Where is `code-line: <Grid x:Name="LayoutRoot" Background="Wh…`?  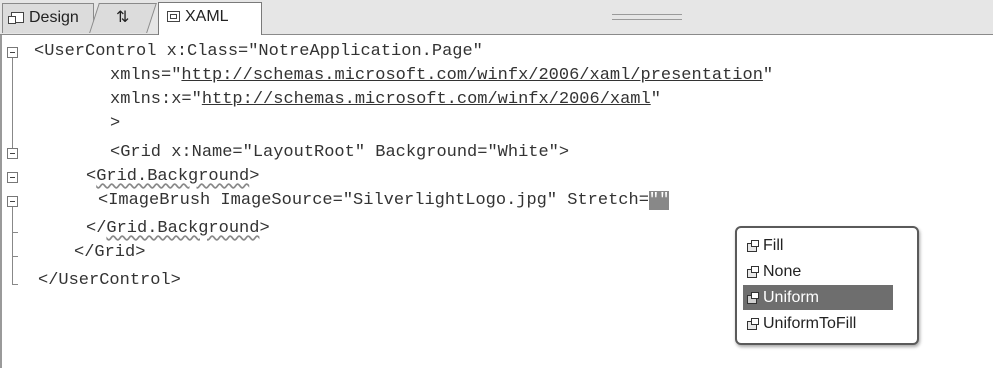 code-line: <Grid x:Name="LayoutRoot" Background="Wh… is located at coordinates (340, 152).